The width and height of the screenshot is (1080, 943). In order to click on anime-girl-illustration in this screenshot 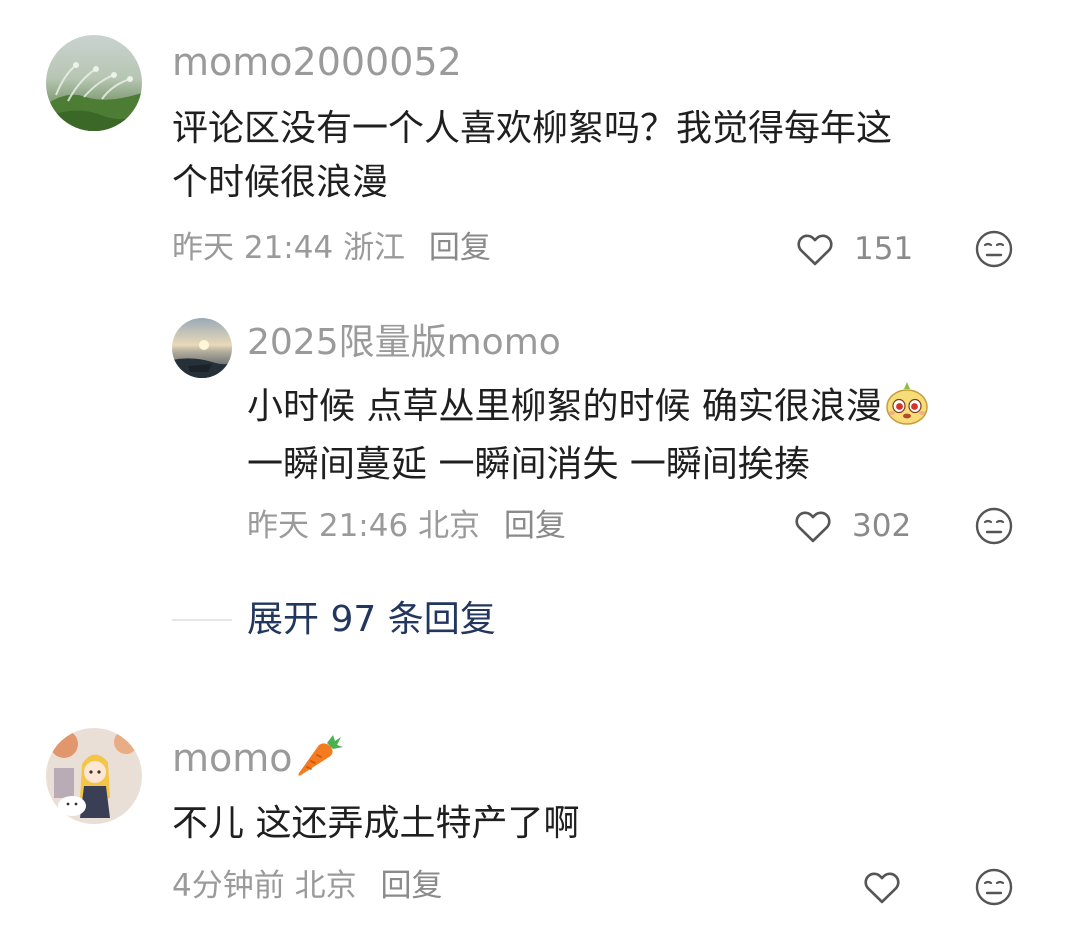, I will do `click(94, 776)`.